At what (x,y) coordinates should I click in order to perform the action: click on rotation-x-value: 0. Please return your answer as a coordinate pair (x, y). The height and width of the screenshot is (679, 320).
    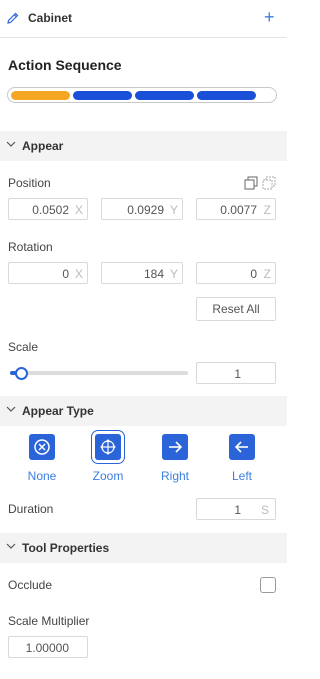
    Looking at the image, I should click on (65, 274).